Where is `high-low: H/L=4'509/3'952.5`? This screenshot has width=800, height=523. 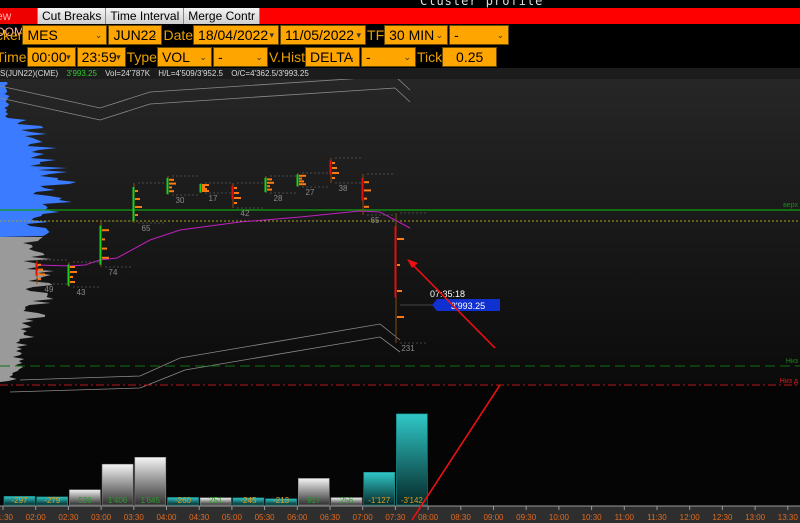 high-low: H/L=4'509/3'952.5 is located at coordinates (190, 73).